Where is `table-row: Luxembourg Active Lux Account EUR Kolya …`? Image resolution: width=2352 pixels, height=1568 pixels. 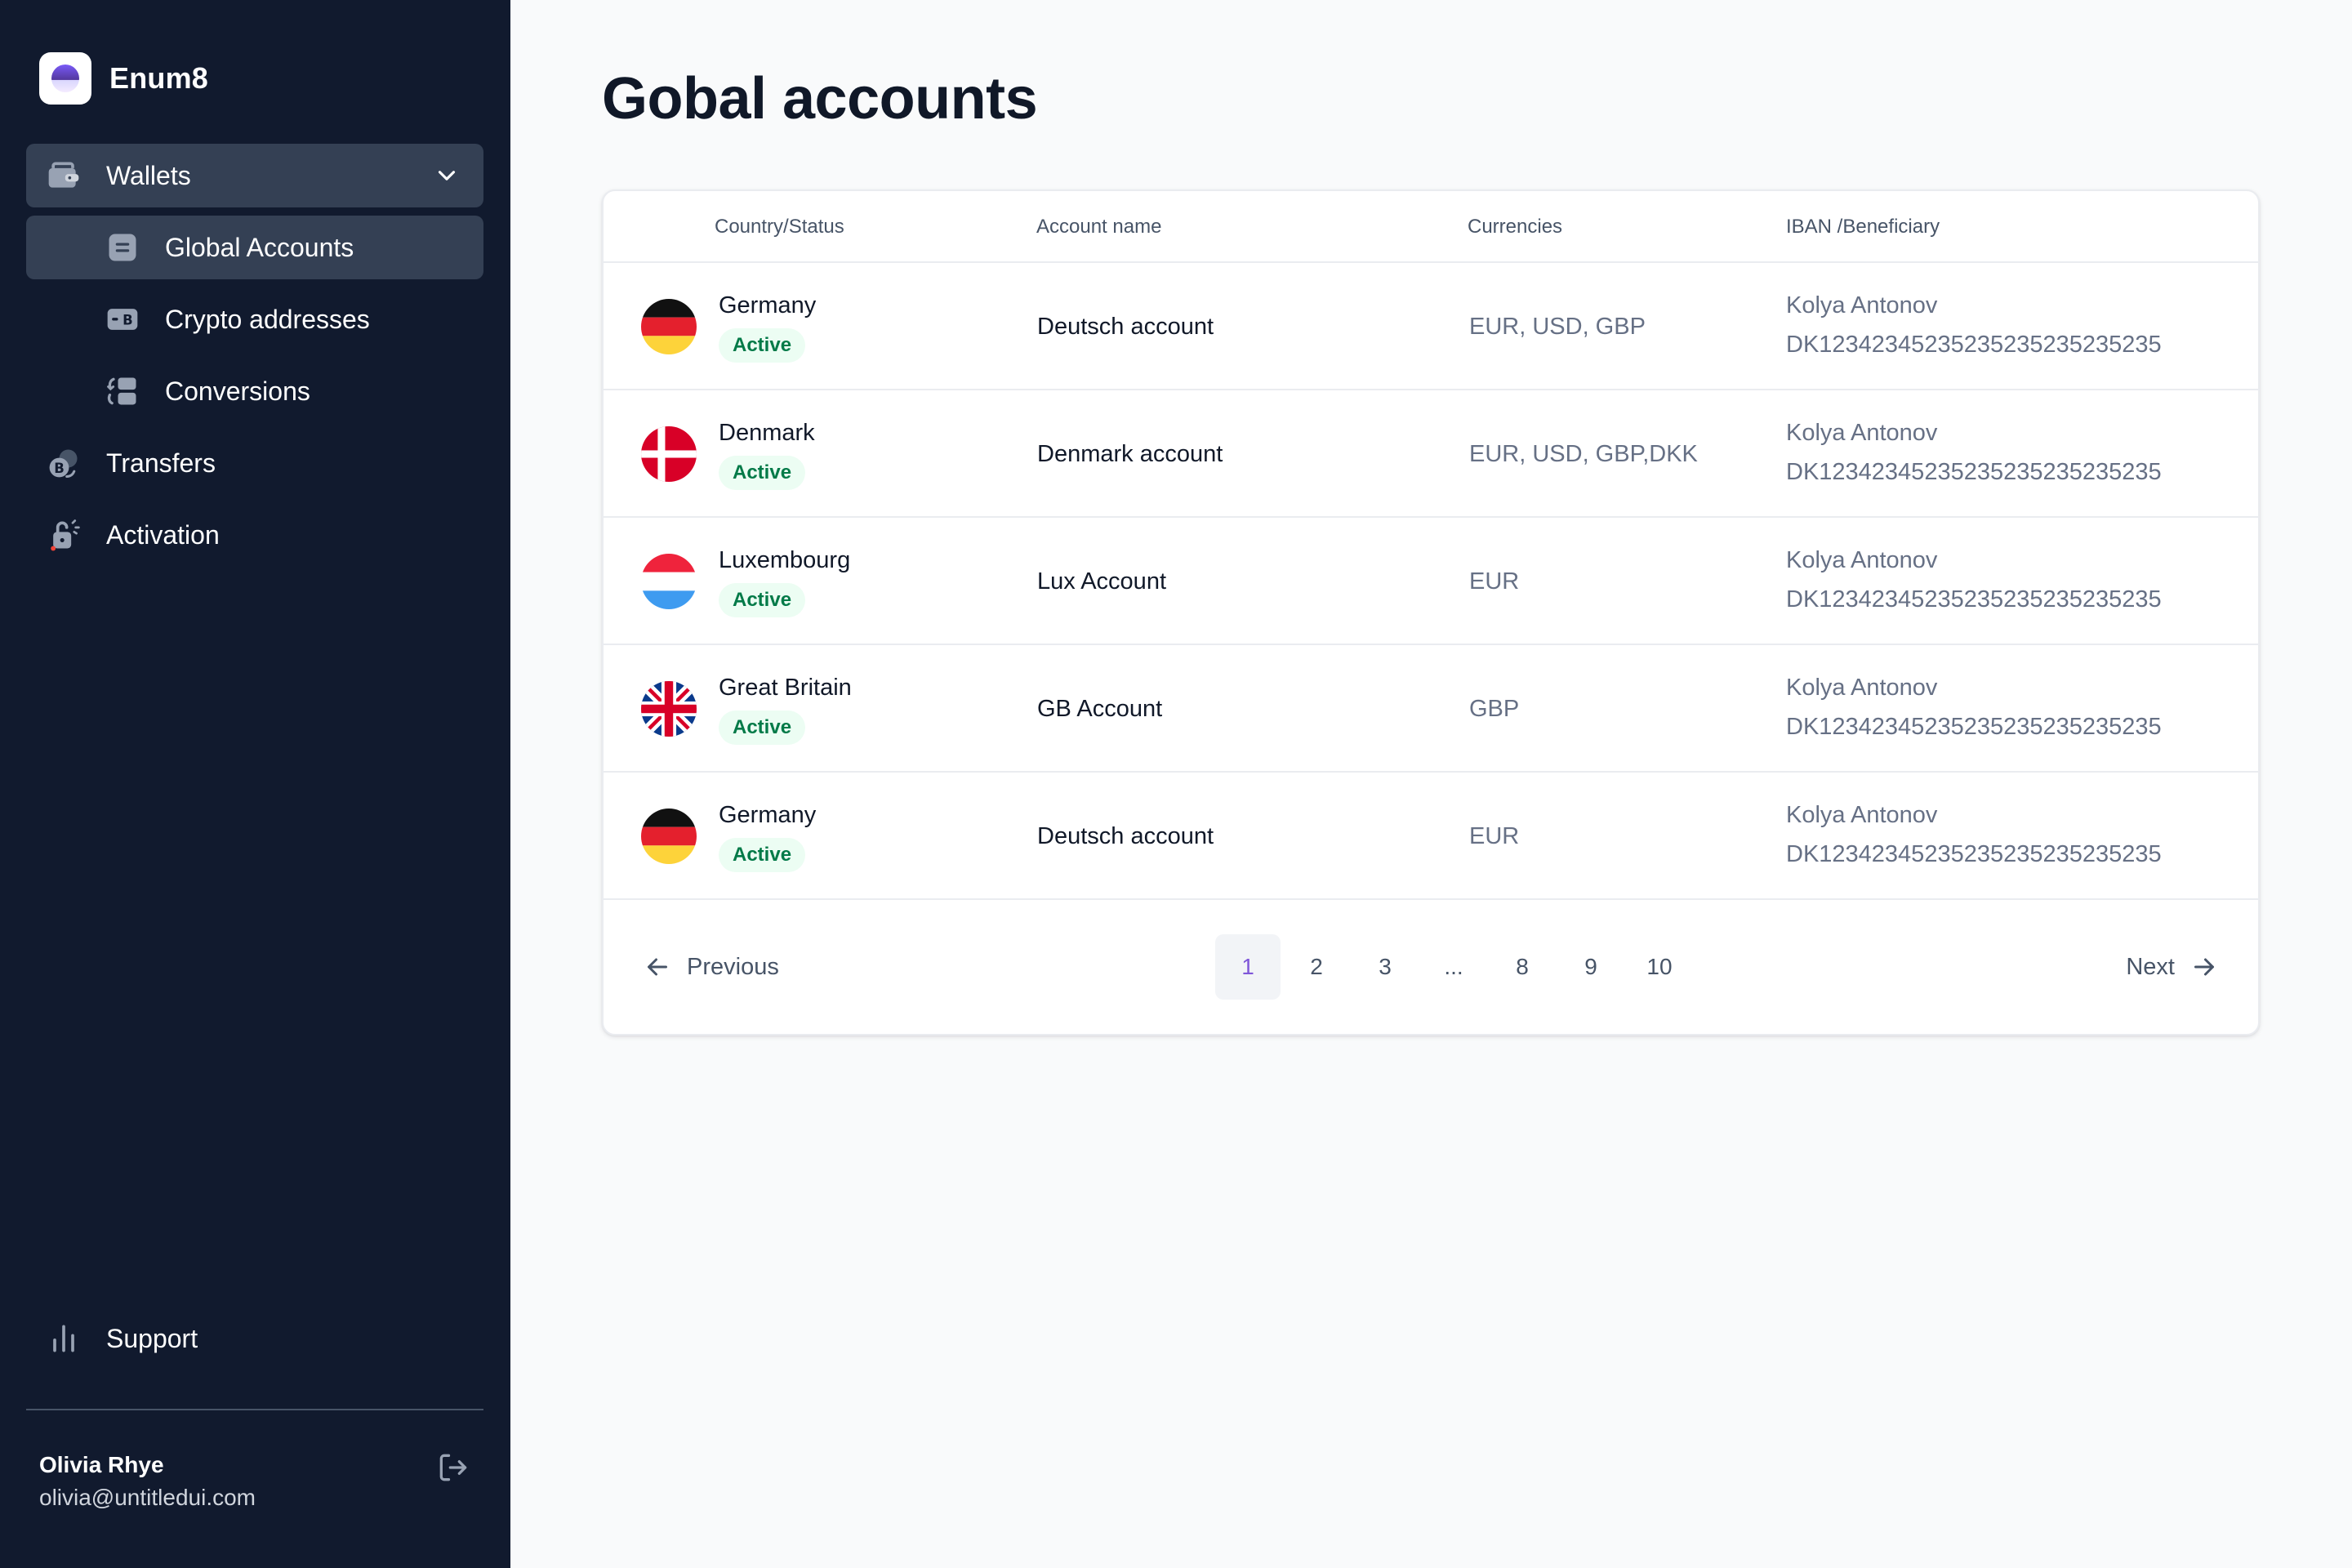
table-row: Luxembourg Active Lux Account EUR Kolya … is located at coordinates (1431, 581).